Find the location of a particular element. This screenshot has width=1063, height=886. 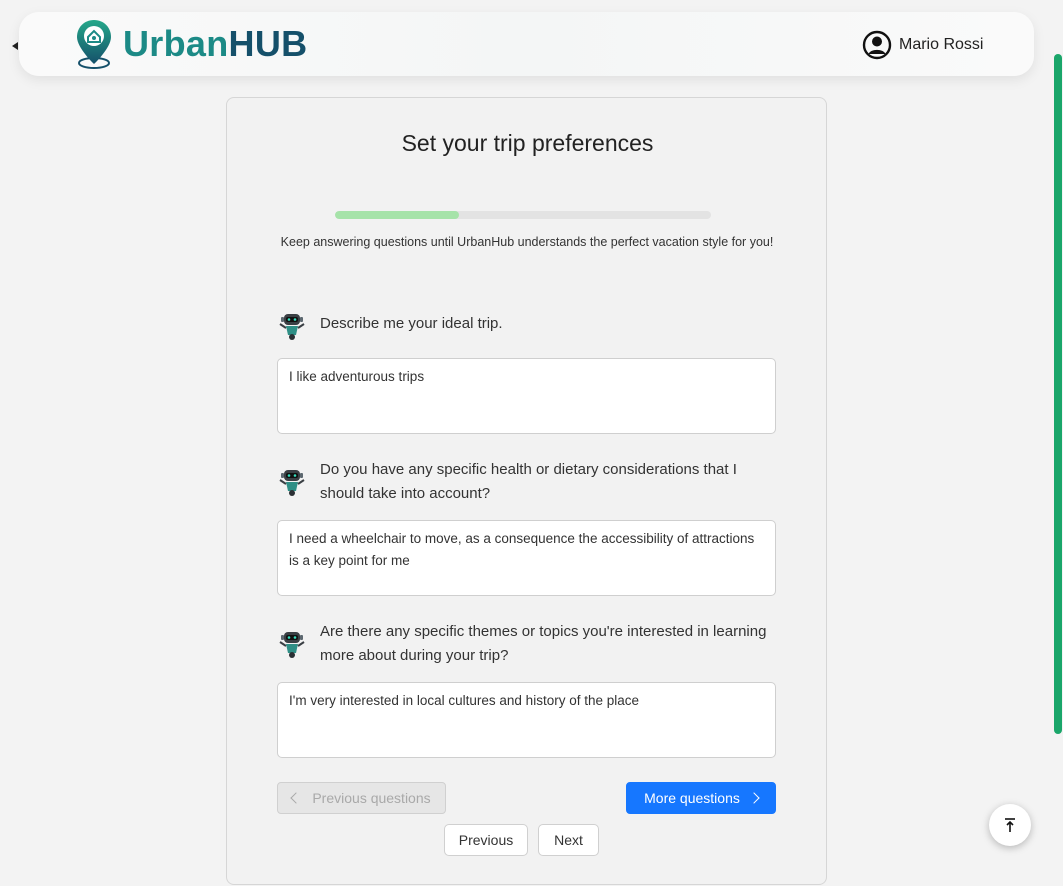

page-scrollbar is located at coordinates (1058, 394).